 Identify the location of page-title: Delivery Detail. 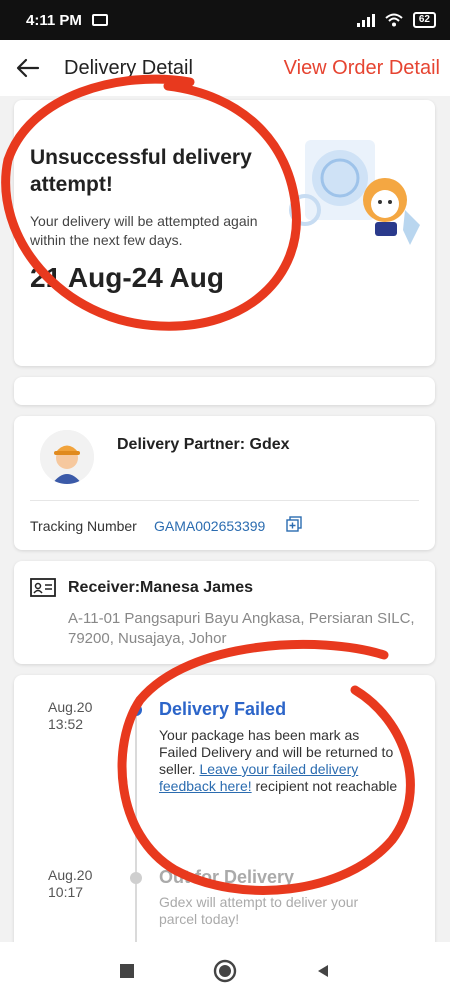
(128, 67).